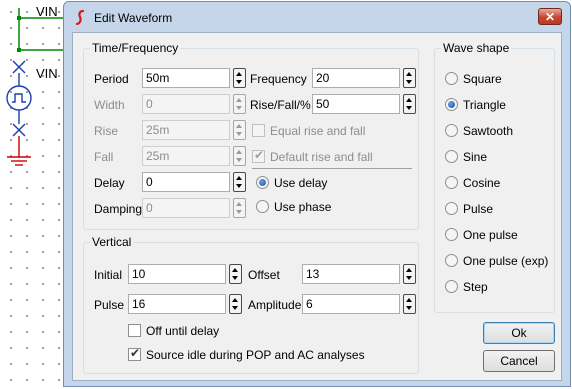 Image resolution: width=572 pixels, height=389 pixels. I want to click on source-idle-label: Source idle during POP and AC analyses, so click(255, 355).